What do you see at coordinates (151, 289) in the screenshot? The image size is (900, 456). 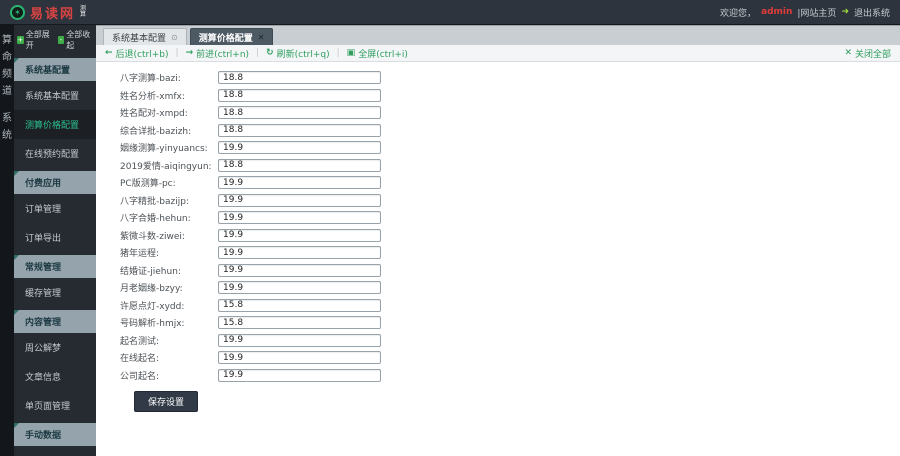 I see `price-label: 月老姻缘-bzyy:` at bounding box center [151, 289].